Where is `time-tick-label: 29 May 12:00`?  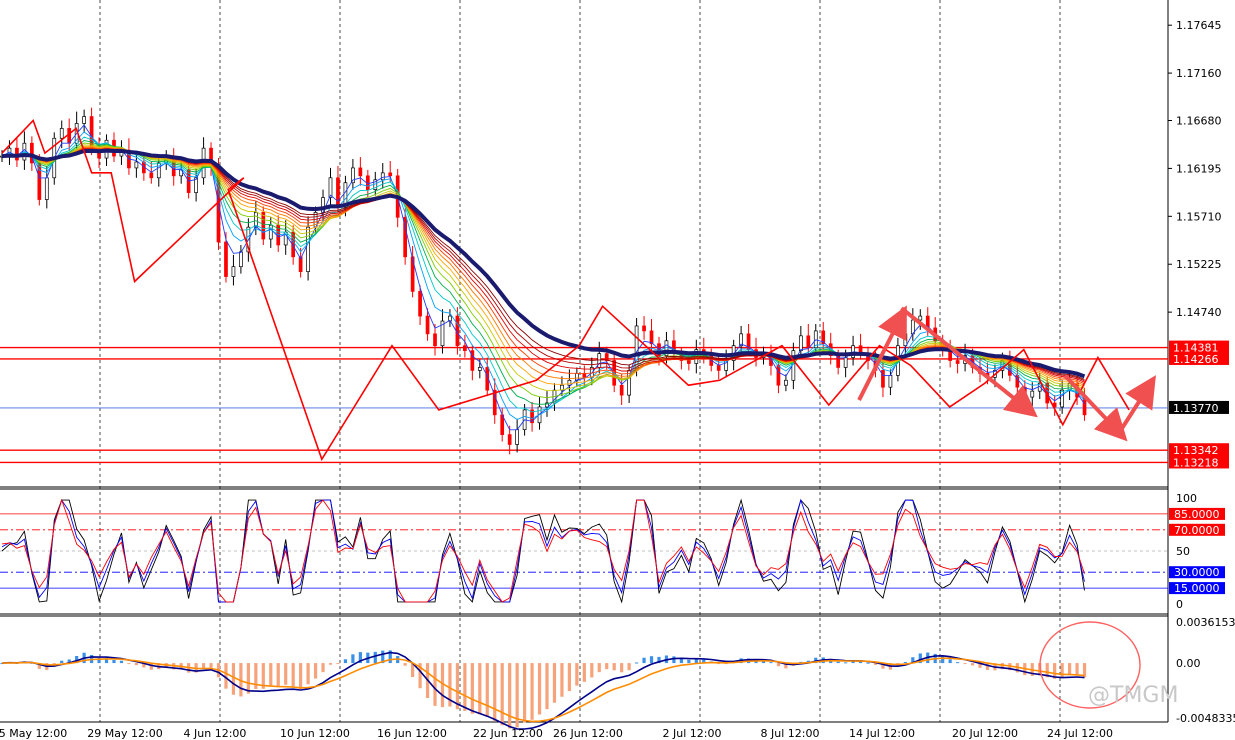
time-tick-label: 29 May 12:00 is located at coordinates (124, 733).